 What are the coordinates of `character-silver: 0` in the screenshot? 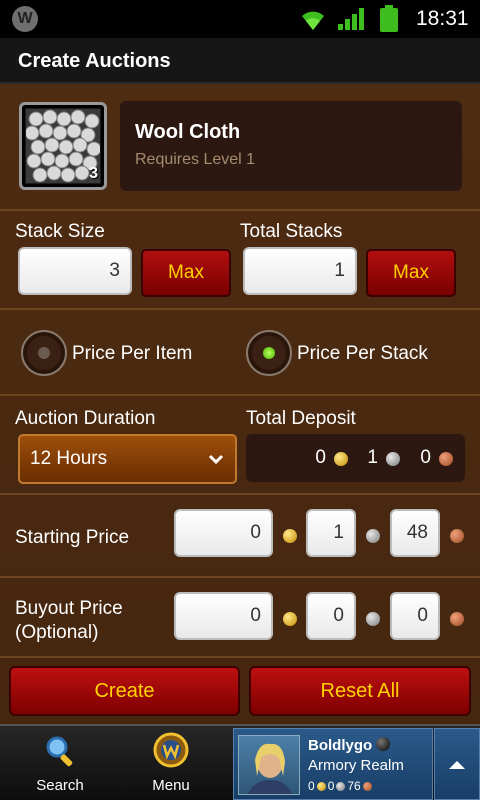 It's located at (331, 786).